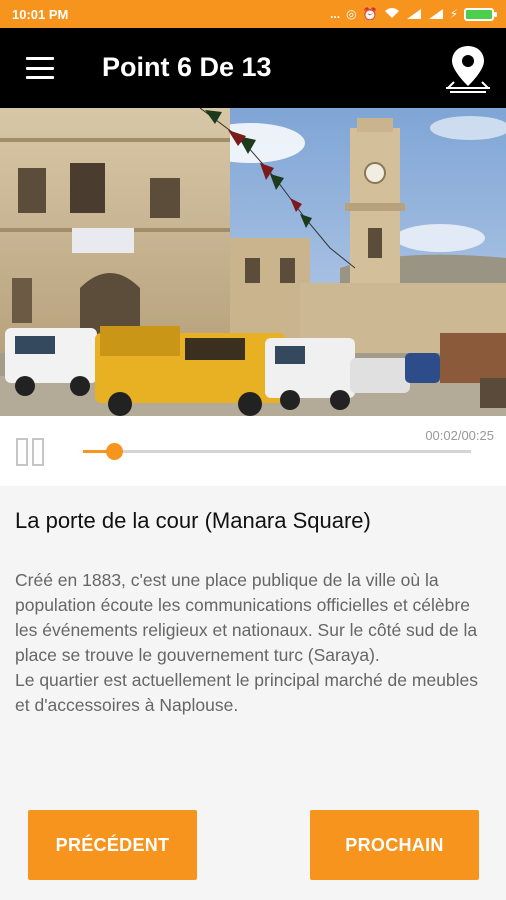 The width and height of the screenshot is (506, 900). I want to click on place-title: La porte de la cour (Manara Square), so click(193, 520).